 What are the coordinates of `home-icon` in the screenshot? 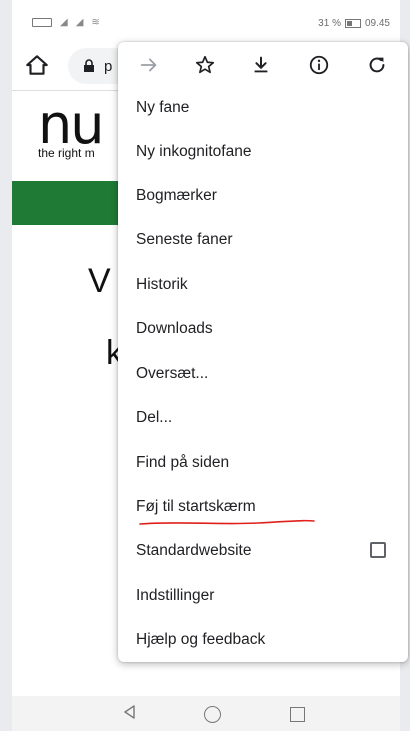 It's located at (37, 65).